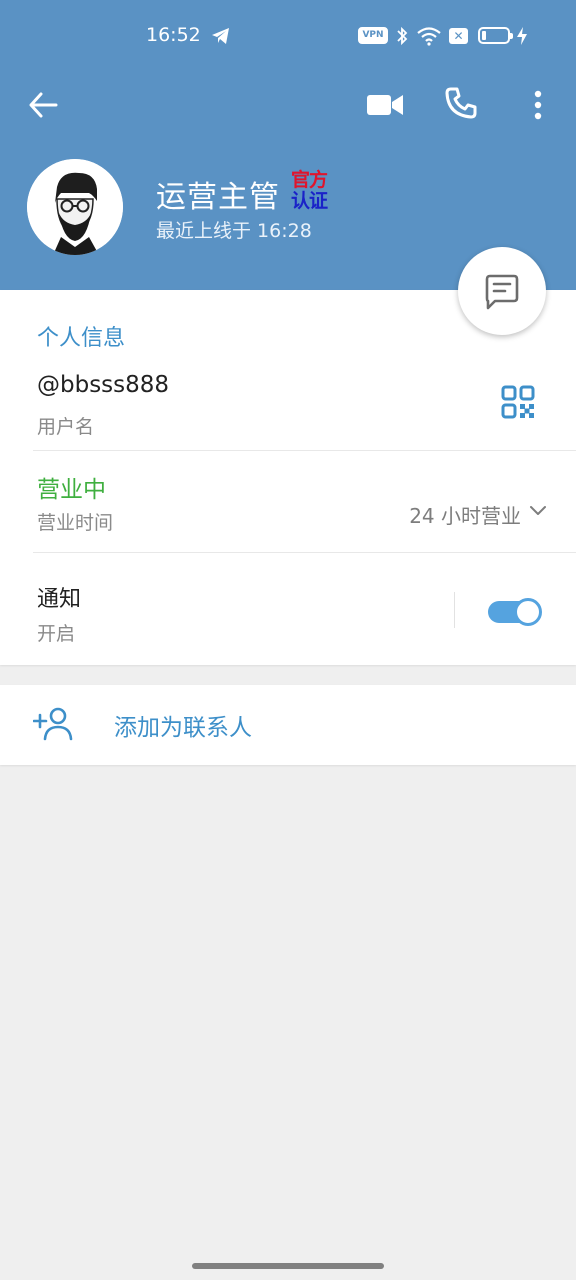 The image size is (576, 1280). What do you see at coordinates (288, 502) in the screenshot?
I see `business-hours-row: 营业中 营业时间 24 小时营业` at bounding box center [288, 502].